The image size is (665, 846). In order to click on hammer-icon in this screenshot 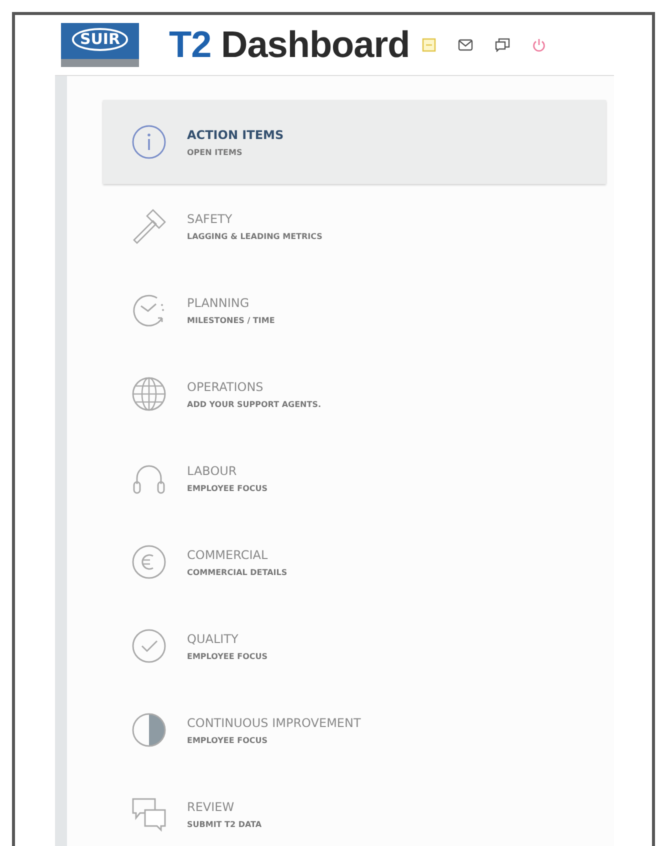, I will do `click(149, 226)`.